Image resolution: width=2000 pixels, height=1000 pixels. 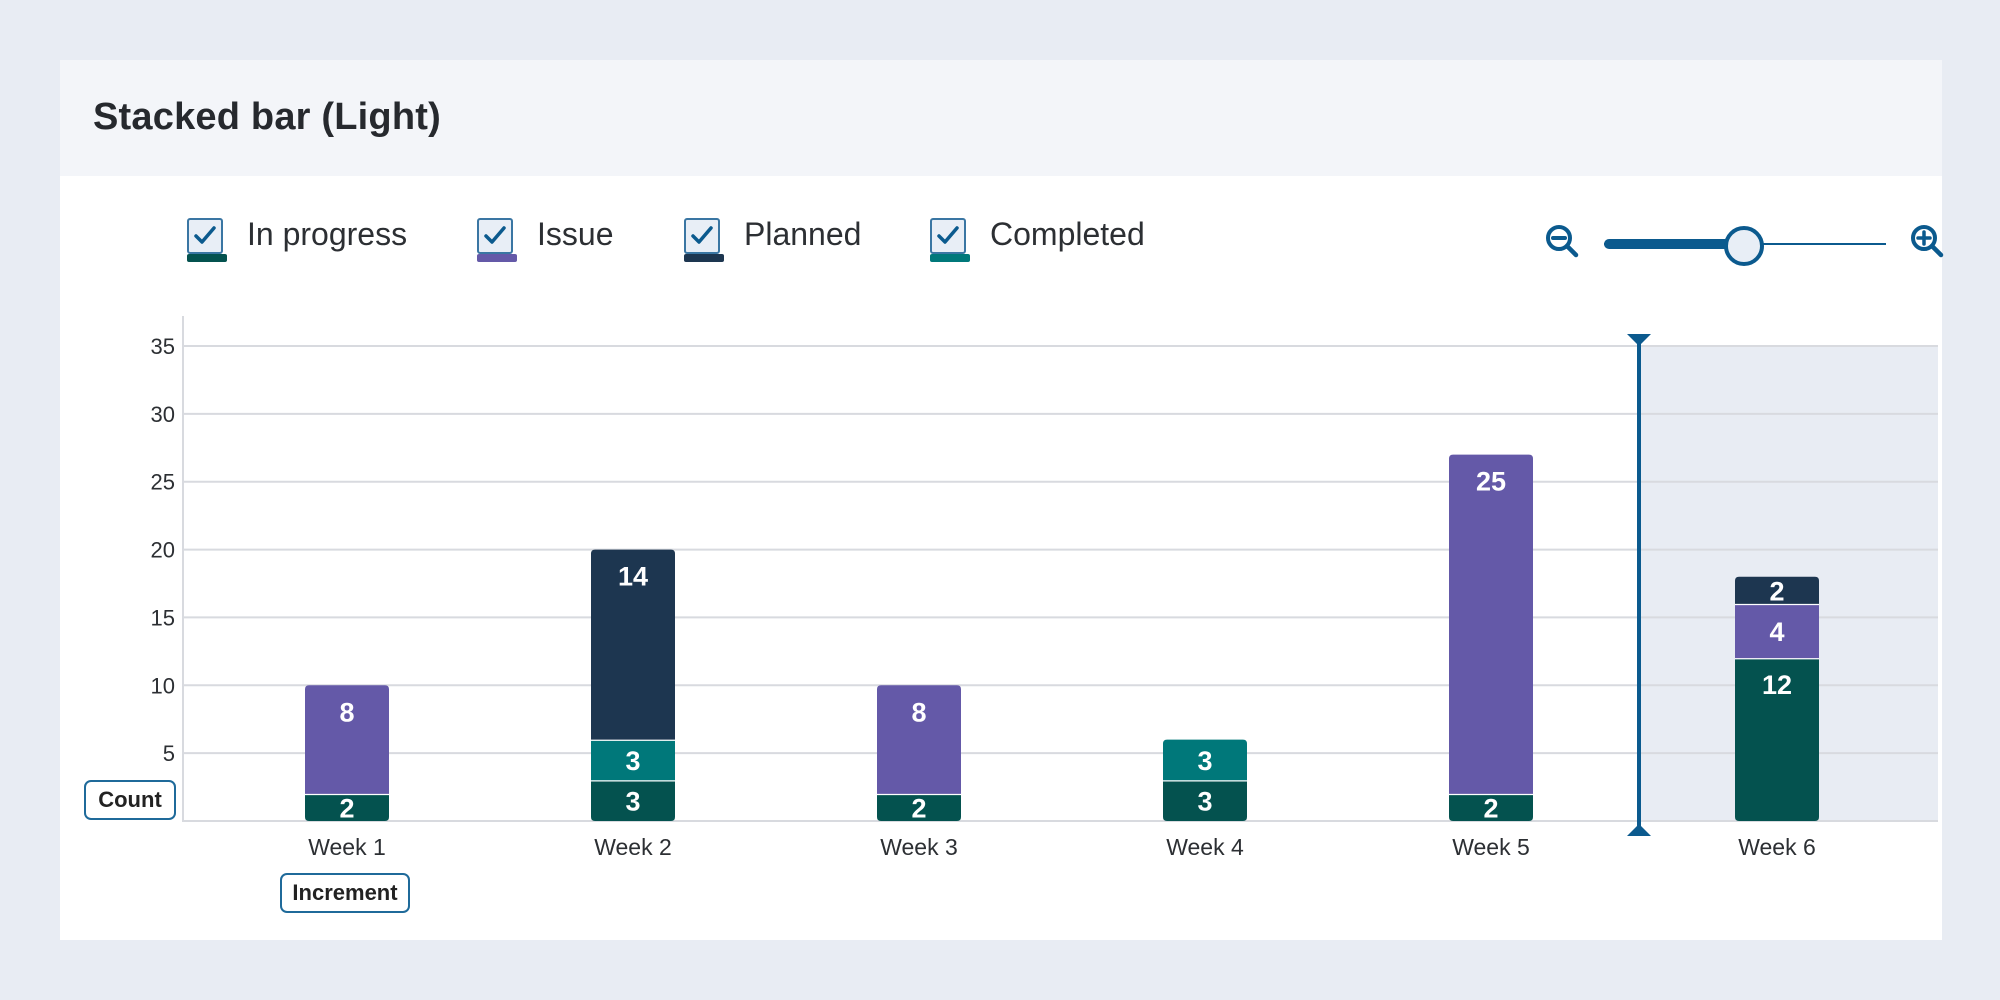 What do you see at coordinates (1491, 624) in the screenshot?
I see `bar-segment-issue` at bounding box center [1491, 624].